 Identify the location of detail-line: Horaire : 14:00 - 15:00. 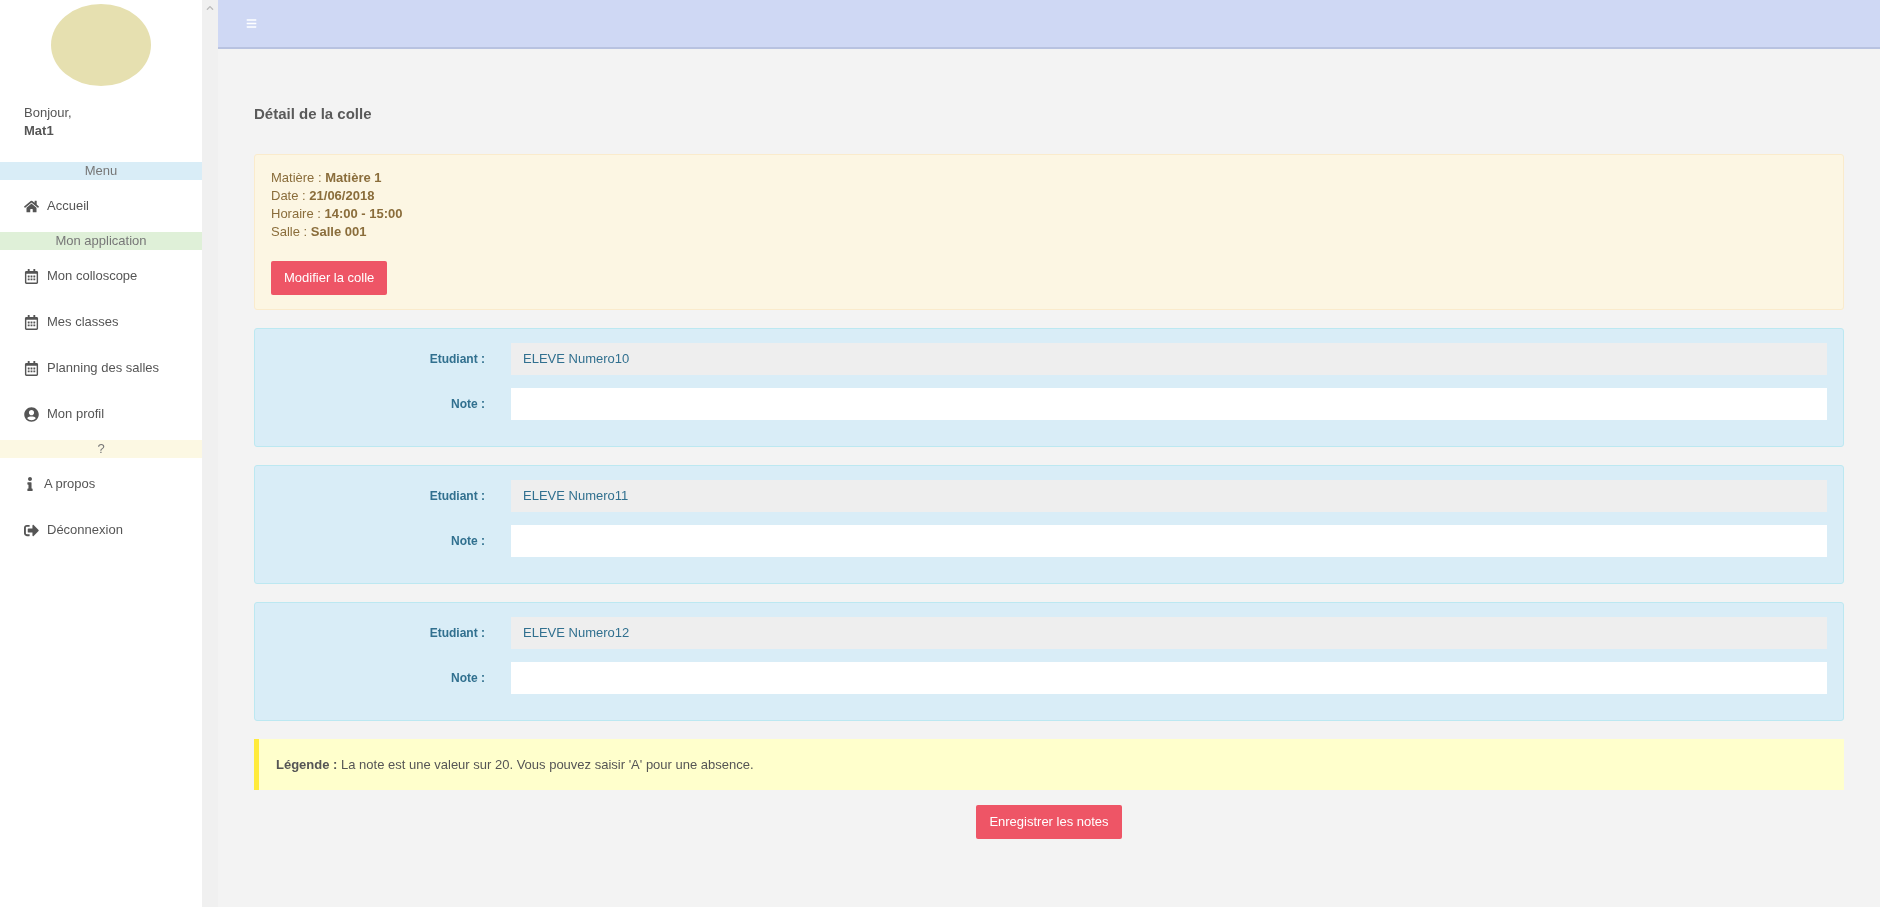
(337, 213).